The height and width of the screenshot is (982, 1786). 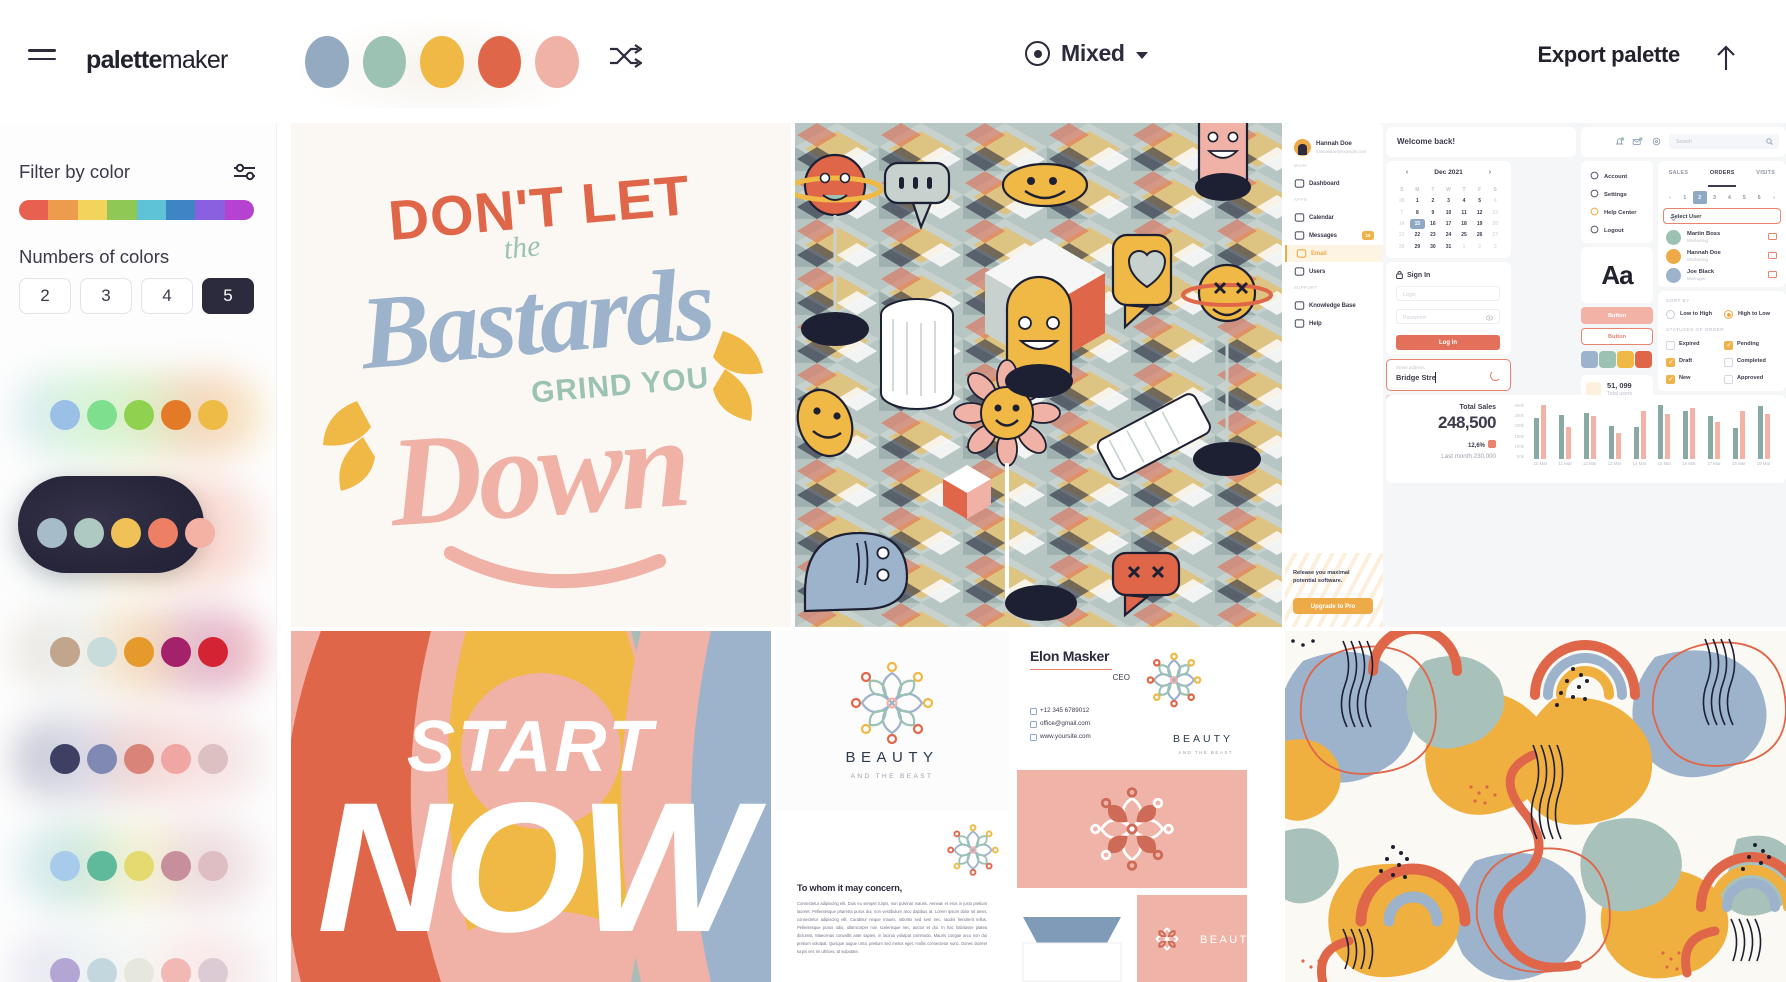 I want to click on account-menu-logout: Logout, so click(x=1607, y=230).